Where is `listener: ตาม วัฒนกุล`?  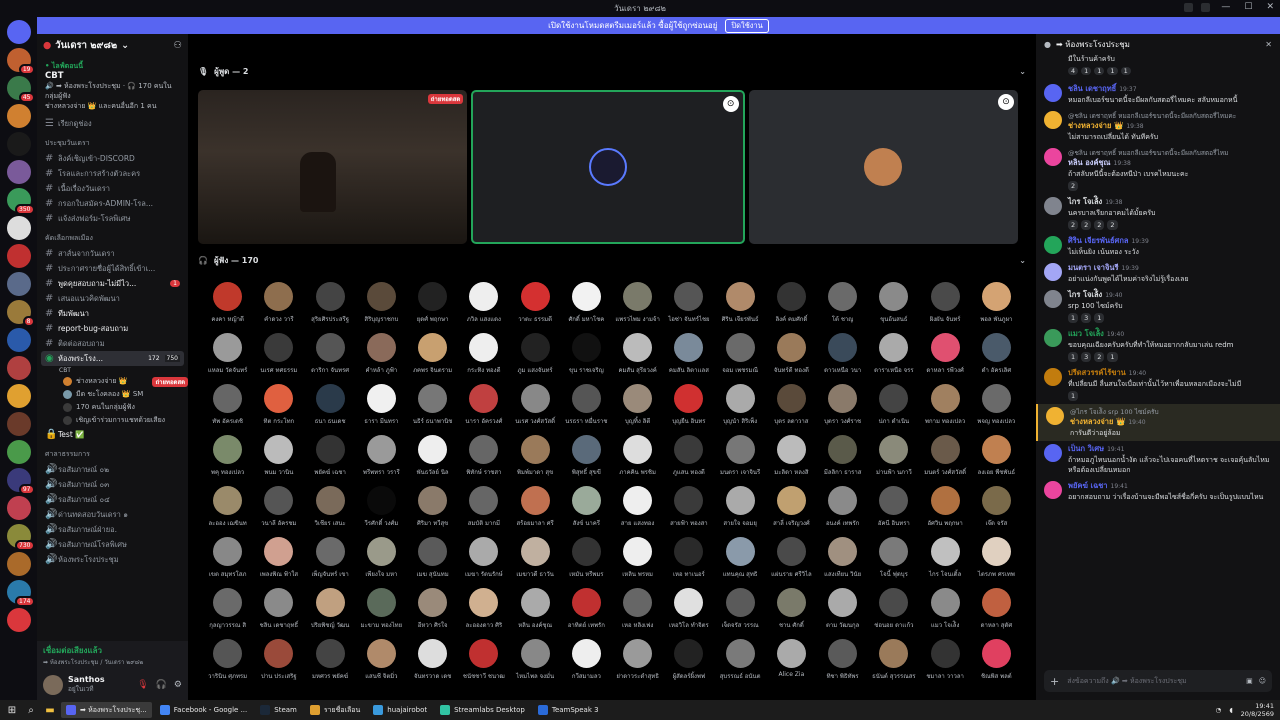
listener: ตาม วัฒนกุล is located at coordinates (842, 609).